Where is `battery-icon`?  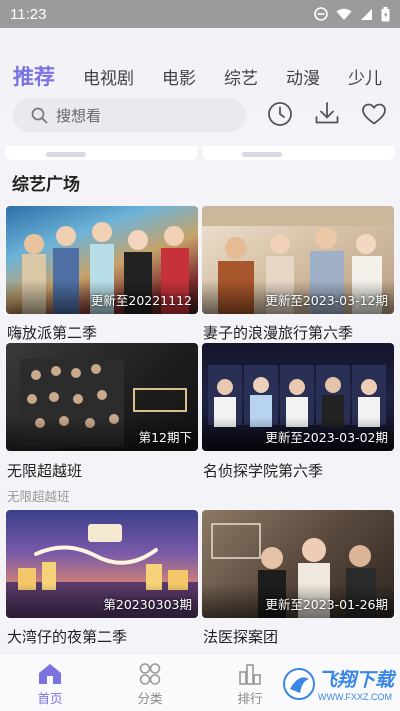
battery-icon is located at coordinates (385, 13).